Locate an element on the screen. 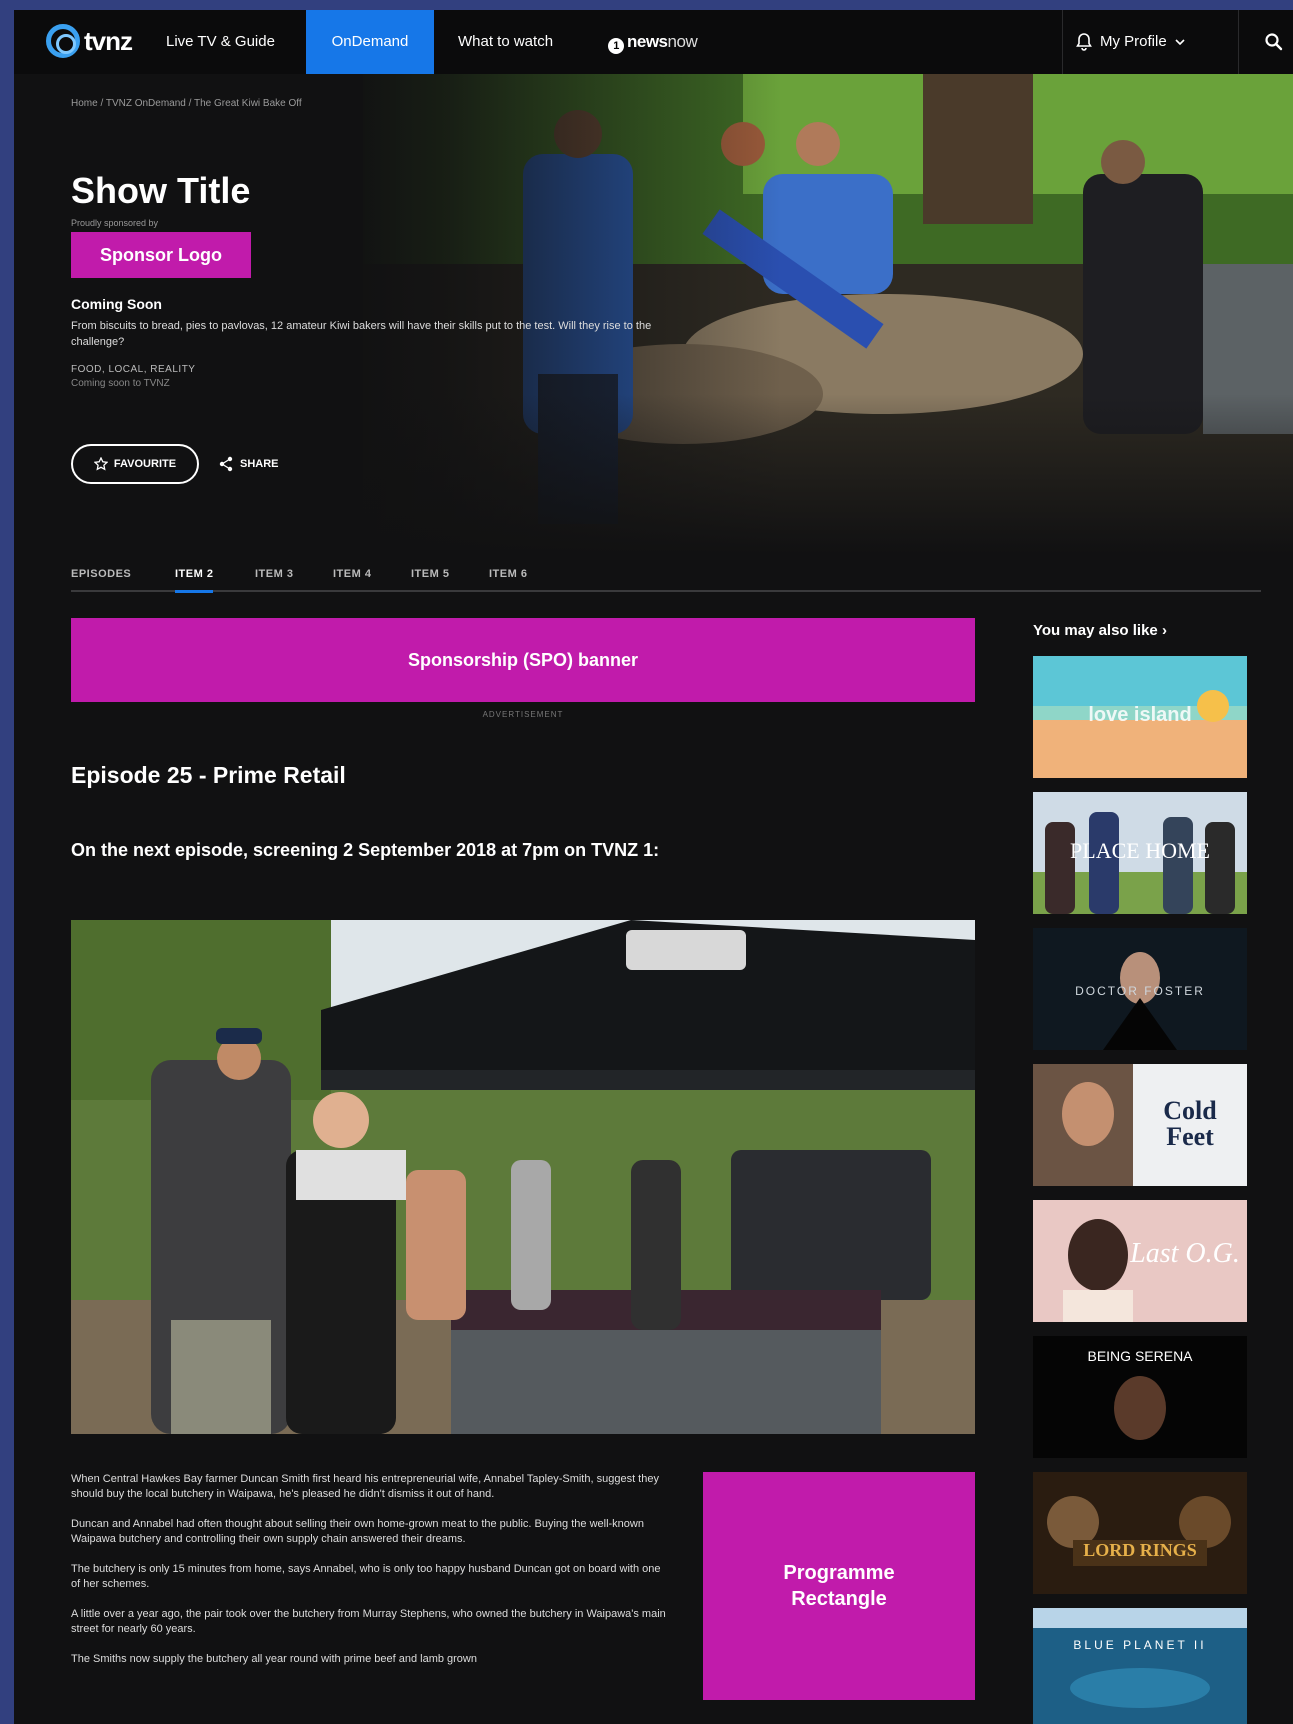 The width and height of the screenshot is (1293, 1724). newsnow-light: now is located at coordinates (682, 41).